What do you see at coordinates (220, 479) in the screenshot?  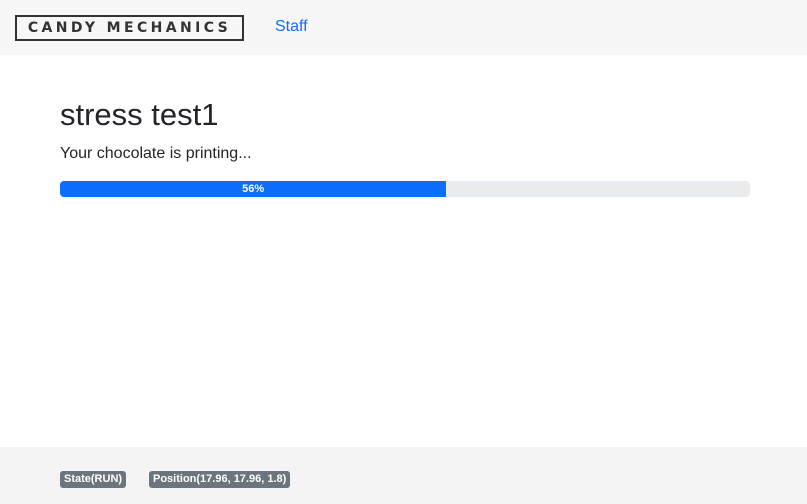 I see `position-badge: Position(17.96, 17.96, 1.8)` at bounding box center [220, 479].